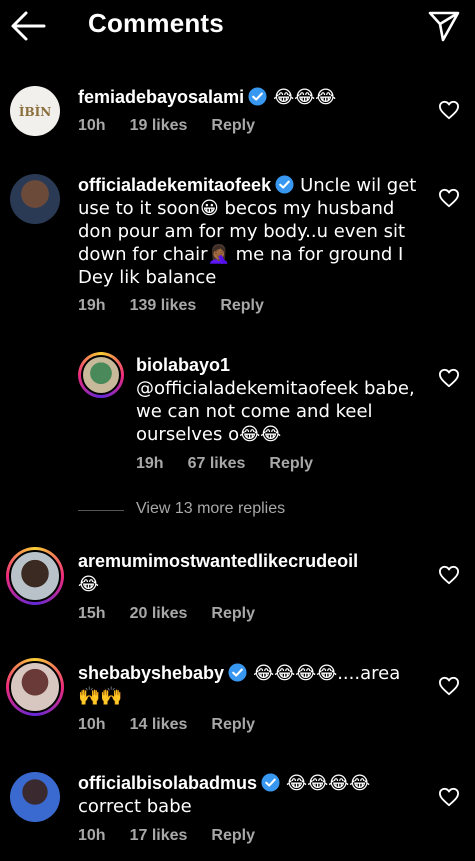 The height and width of the screenshot is (861, 475). I want to click on comment-meta: 15h 20 likes Reply, so click(178, 614).